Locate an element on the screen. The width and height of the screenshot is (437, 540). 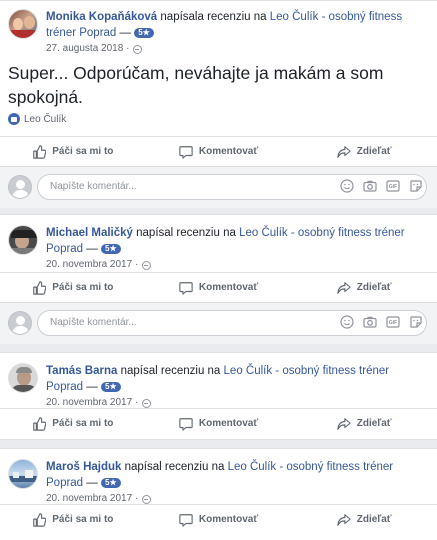
reviewer-name: Maroš Hajduk is located at coordinates (83, 467).